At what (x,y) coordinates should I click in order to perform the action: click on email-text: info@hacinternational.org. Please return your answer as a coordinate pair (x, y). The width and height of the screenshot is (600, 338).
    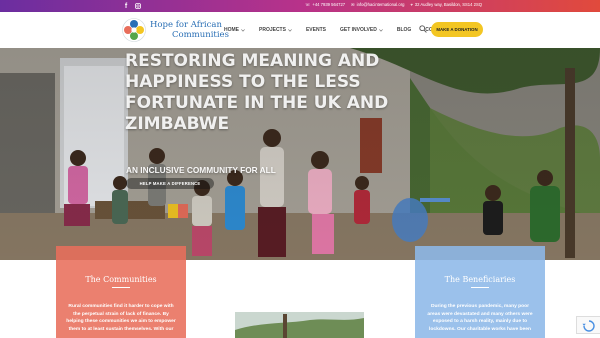
    Looking at the image, I should click on (380, 4).